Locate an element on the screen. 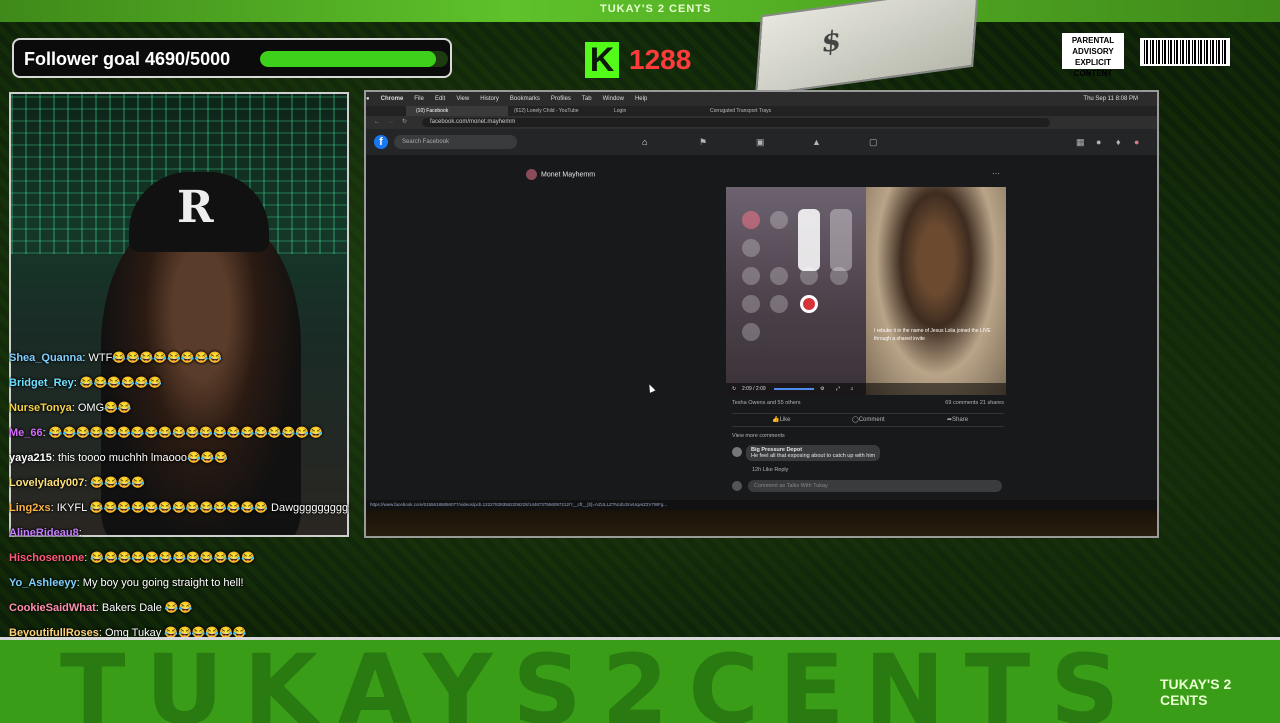  chat-username: yaya215 is located at coordinates (30, 458).